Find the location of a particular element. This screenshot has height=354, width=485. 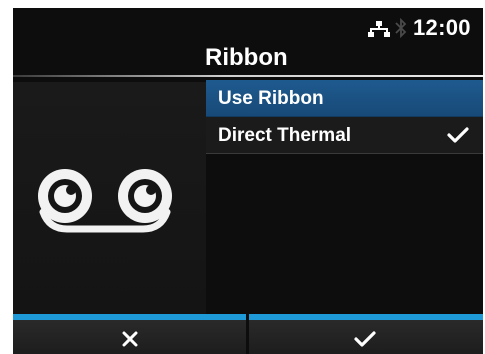

close-icon is located at coordinates (130, 339).